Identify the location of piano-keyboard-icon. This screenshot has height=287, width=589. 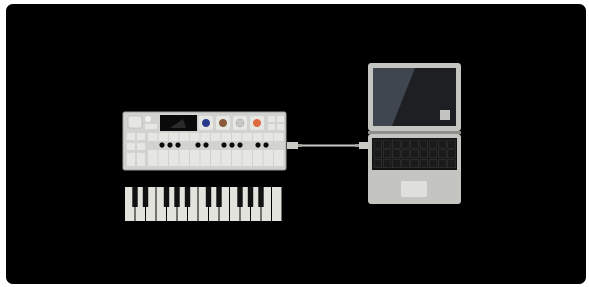
(203, 204).